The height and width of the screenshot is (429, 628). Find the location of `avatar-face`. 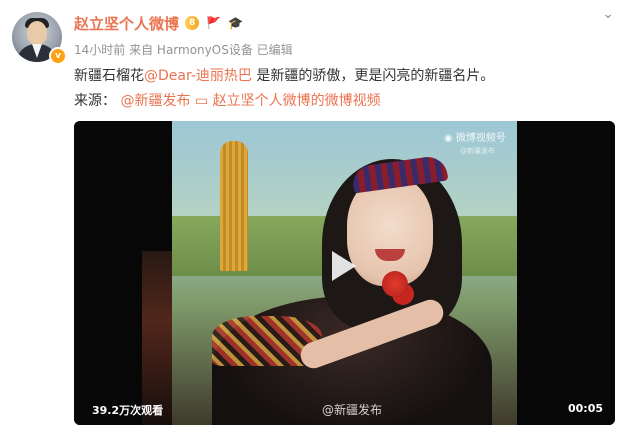

avatar-face is located at coordinates (37, 33).